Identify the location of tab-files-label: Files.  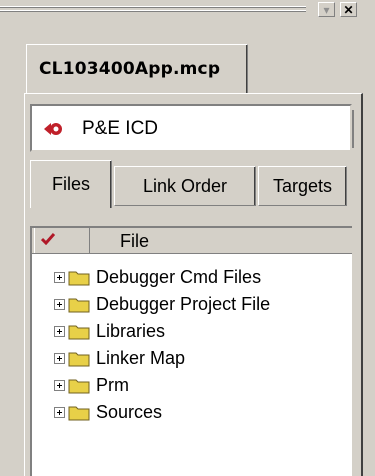
(70, 184).